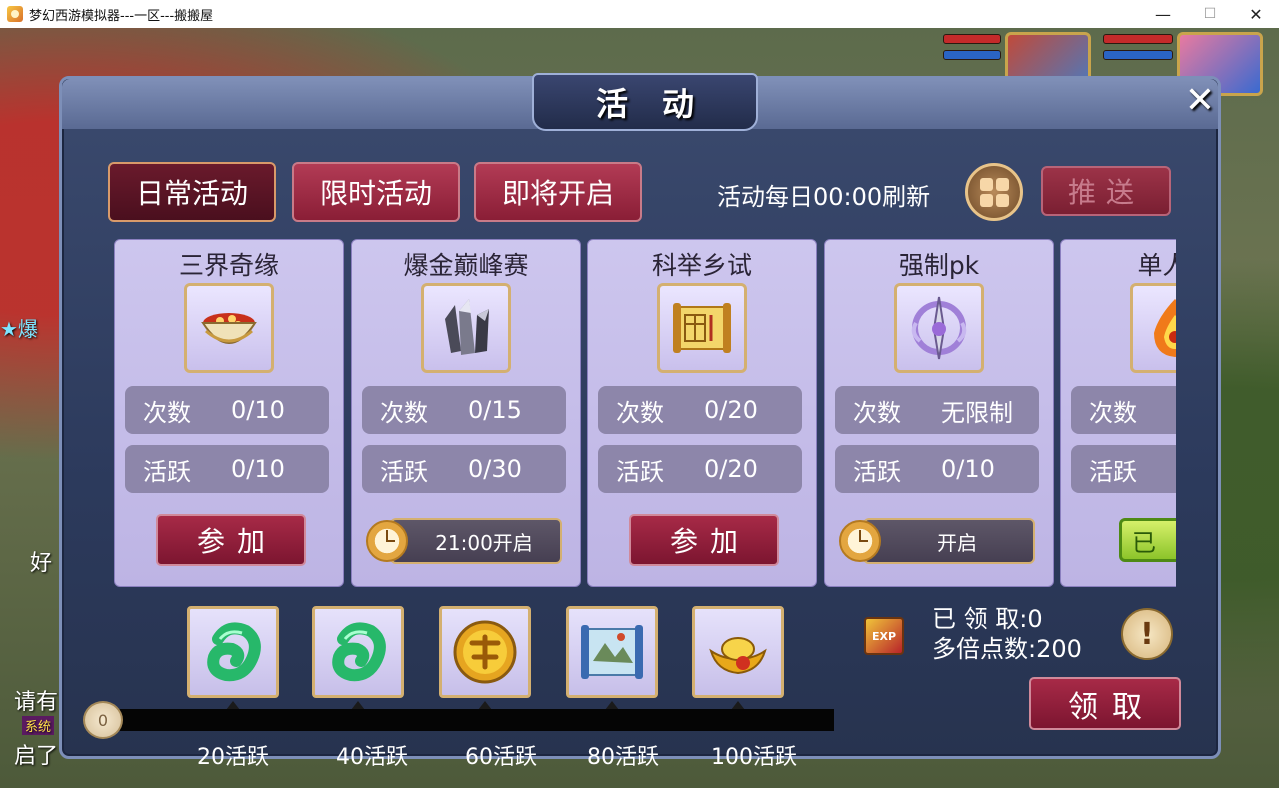 The image size is (1279, 788). I want to click on scene-text: 启了, so click(36, 756).